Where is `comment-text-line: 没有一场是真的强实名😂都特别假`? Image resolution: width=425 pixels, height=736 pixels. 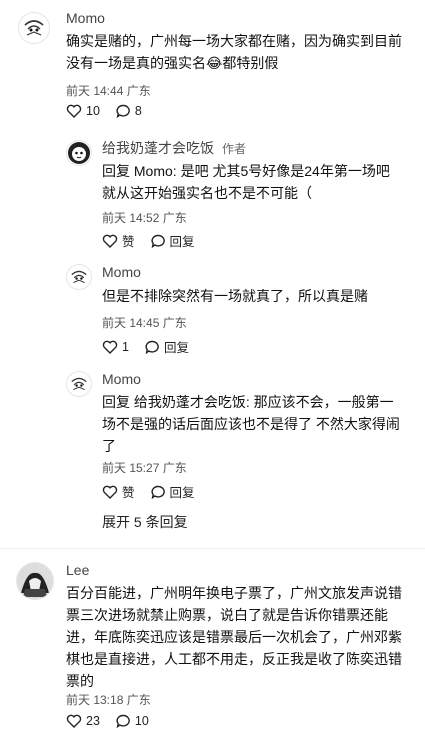 comment-text-line: 没有一场是真的强实名😂都特别假 is located at coordinates (172, 63).